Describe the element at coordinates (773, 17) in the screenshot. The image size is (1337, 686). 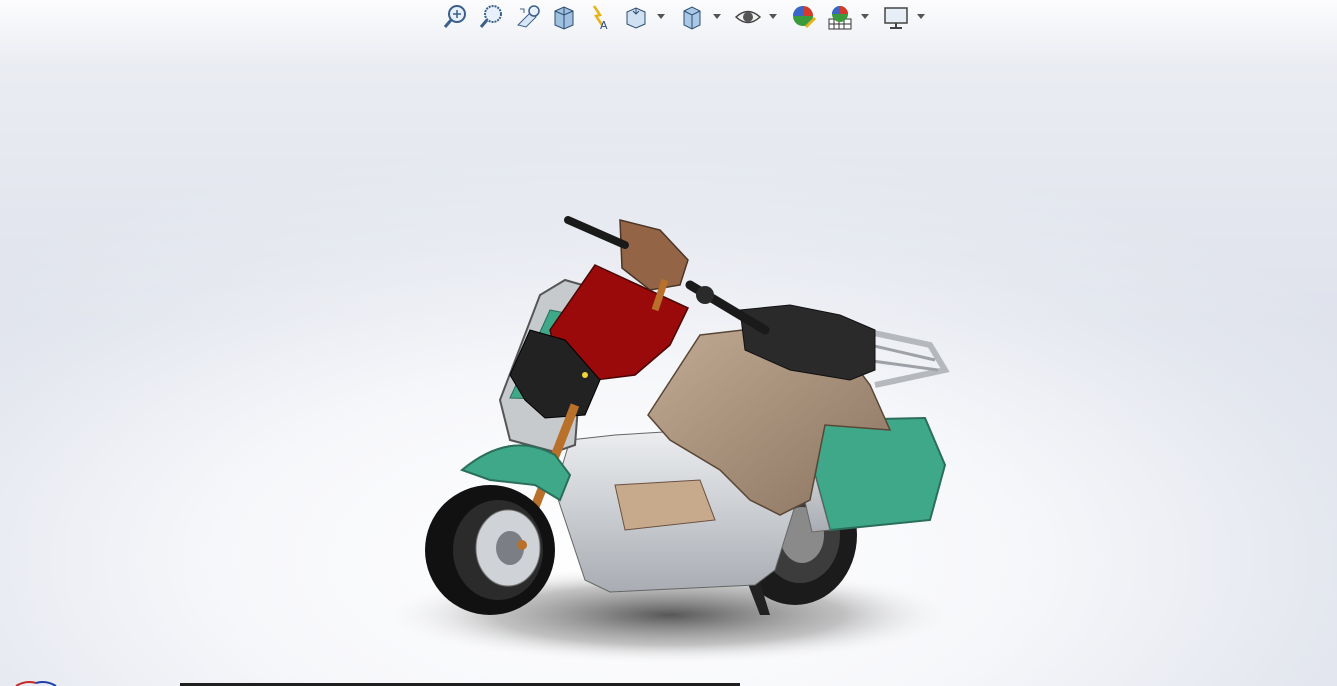
I see `hide-show-items-dropdown` at that location.